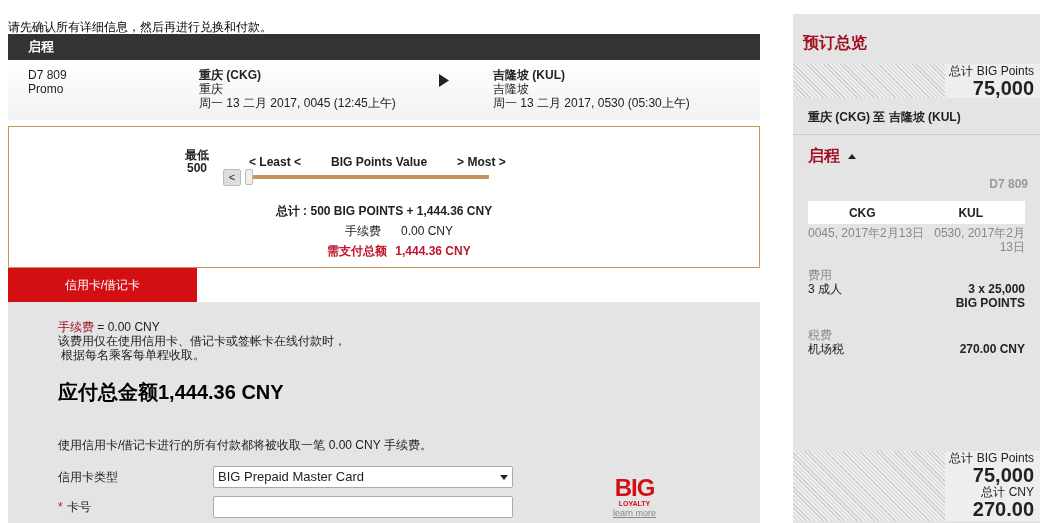 This screenshot has height=523, width=1044. What do you see at coordinates (867, 234) in the screenshot?
I see `departure-time: 0045, 2017年2月13日` at bounding box center [867, 234].